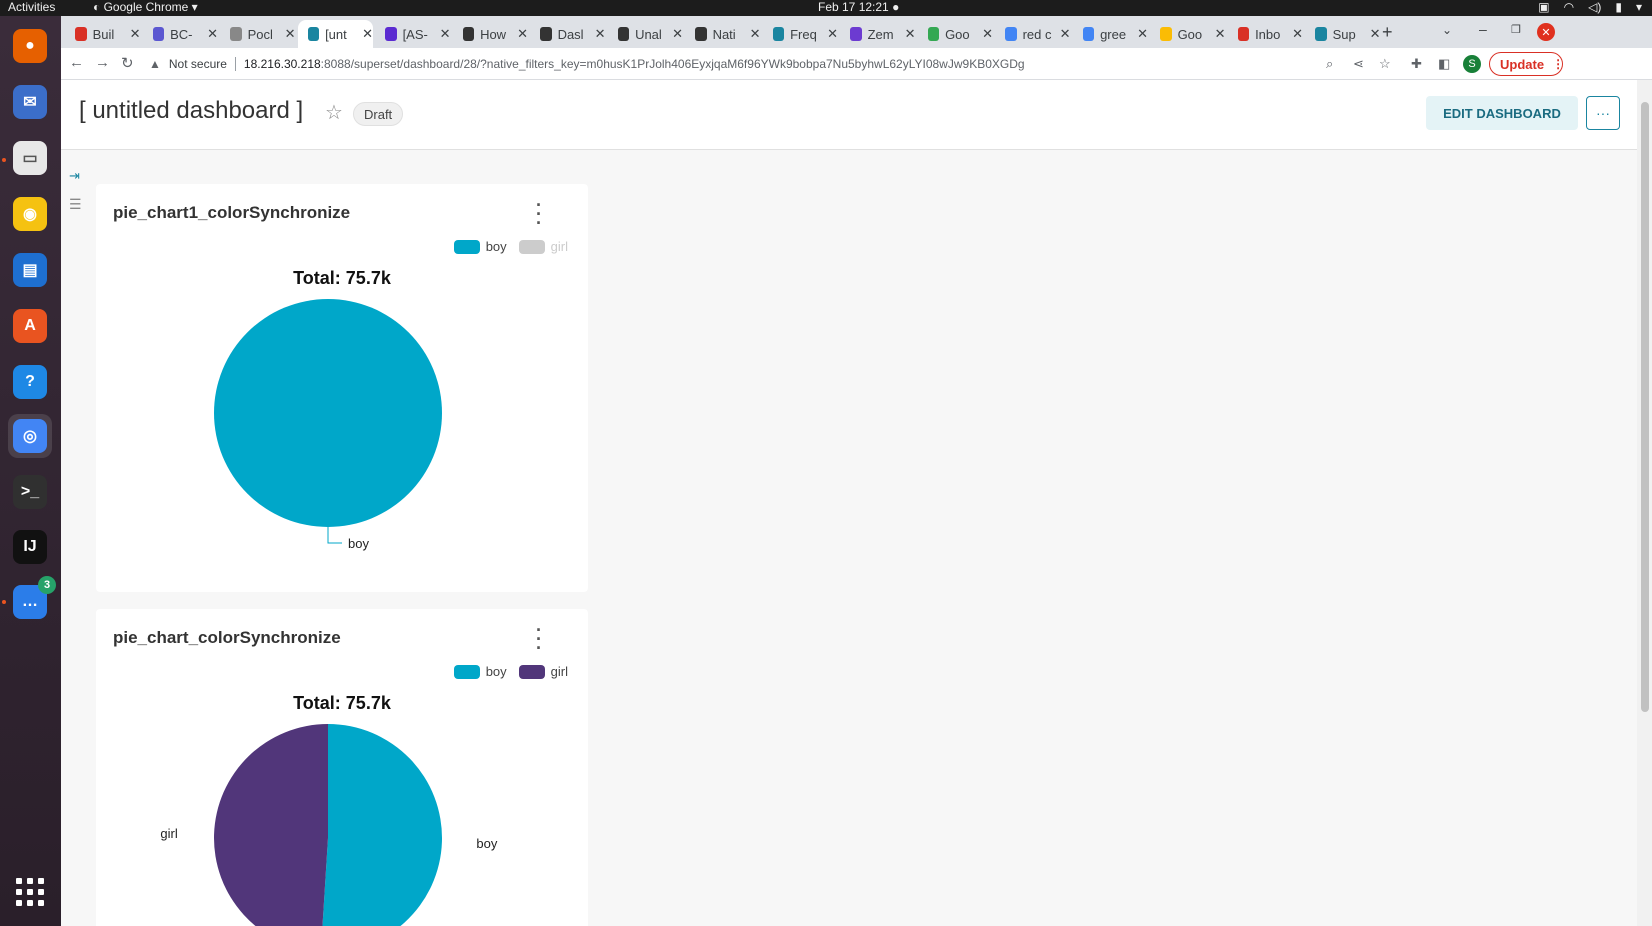 Image resolution: width=1652 pixels, height=926 pixels. What do you see at coordinates (800, 34) in the screenshot?
I see `browser-tab: Freq ✕` at bounding box center [800, 34].